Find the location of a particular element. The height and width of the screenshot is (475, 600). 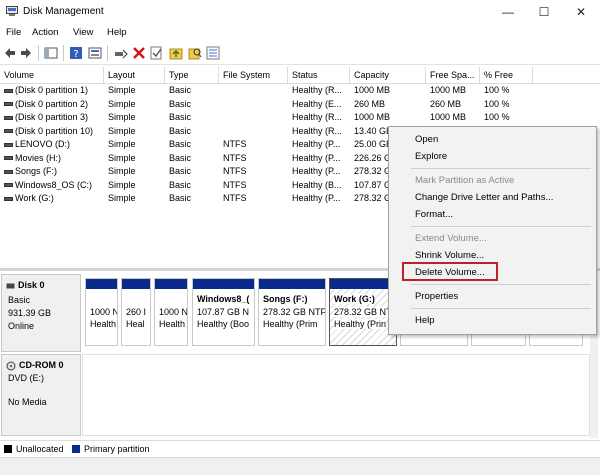

menu-view: View is located at coordinates (83, 32).